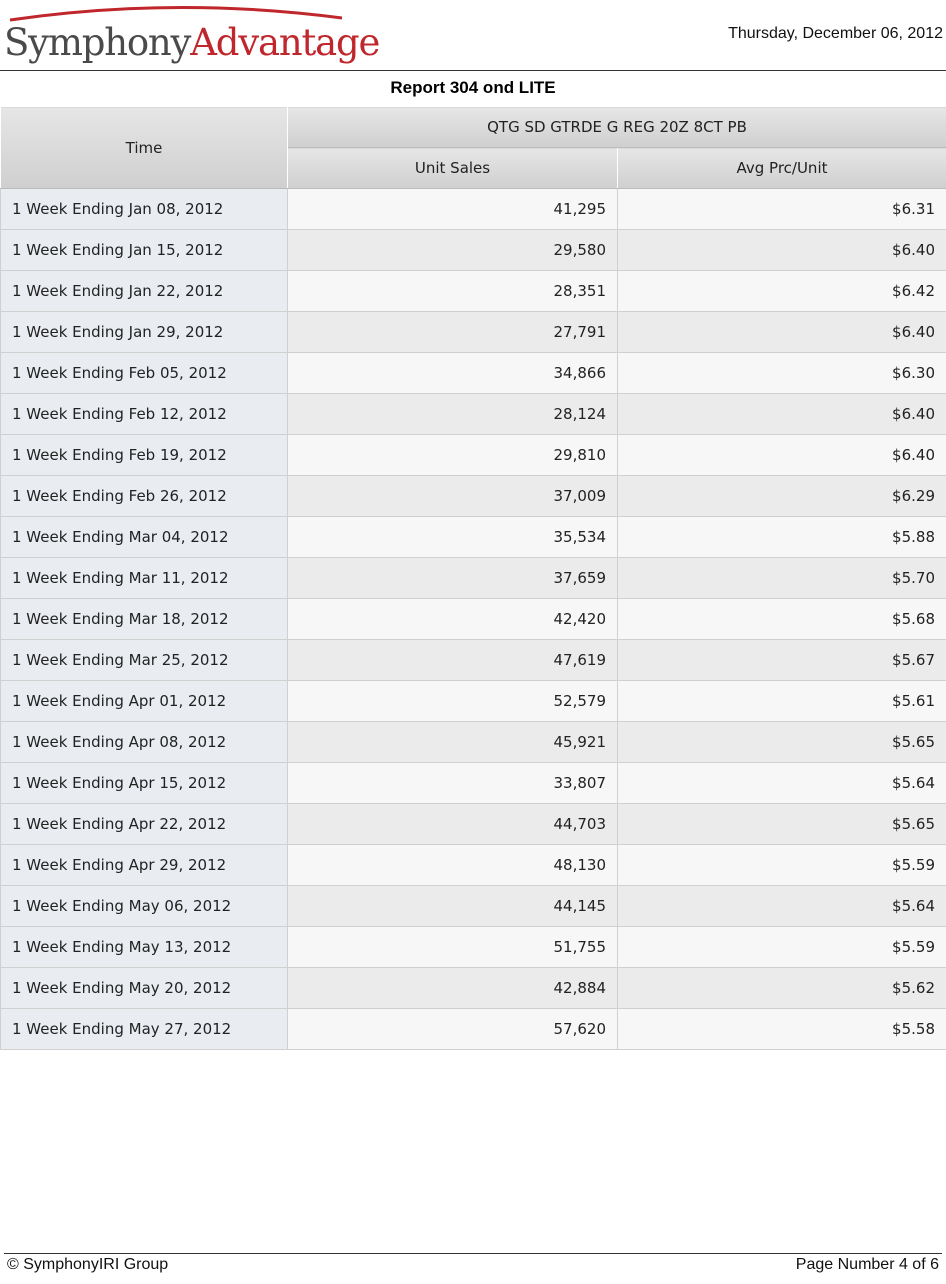  What do you see at coordinates (144, 947) in the screenshot?
I see `time-cell: 1 Week Ending May 13, 2012` at bounding box center [144, 947].